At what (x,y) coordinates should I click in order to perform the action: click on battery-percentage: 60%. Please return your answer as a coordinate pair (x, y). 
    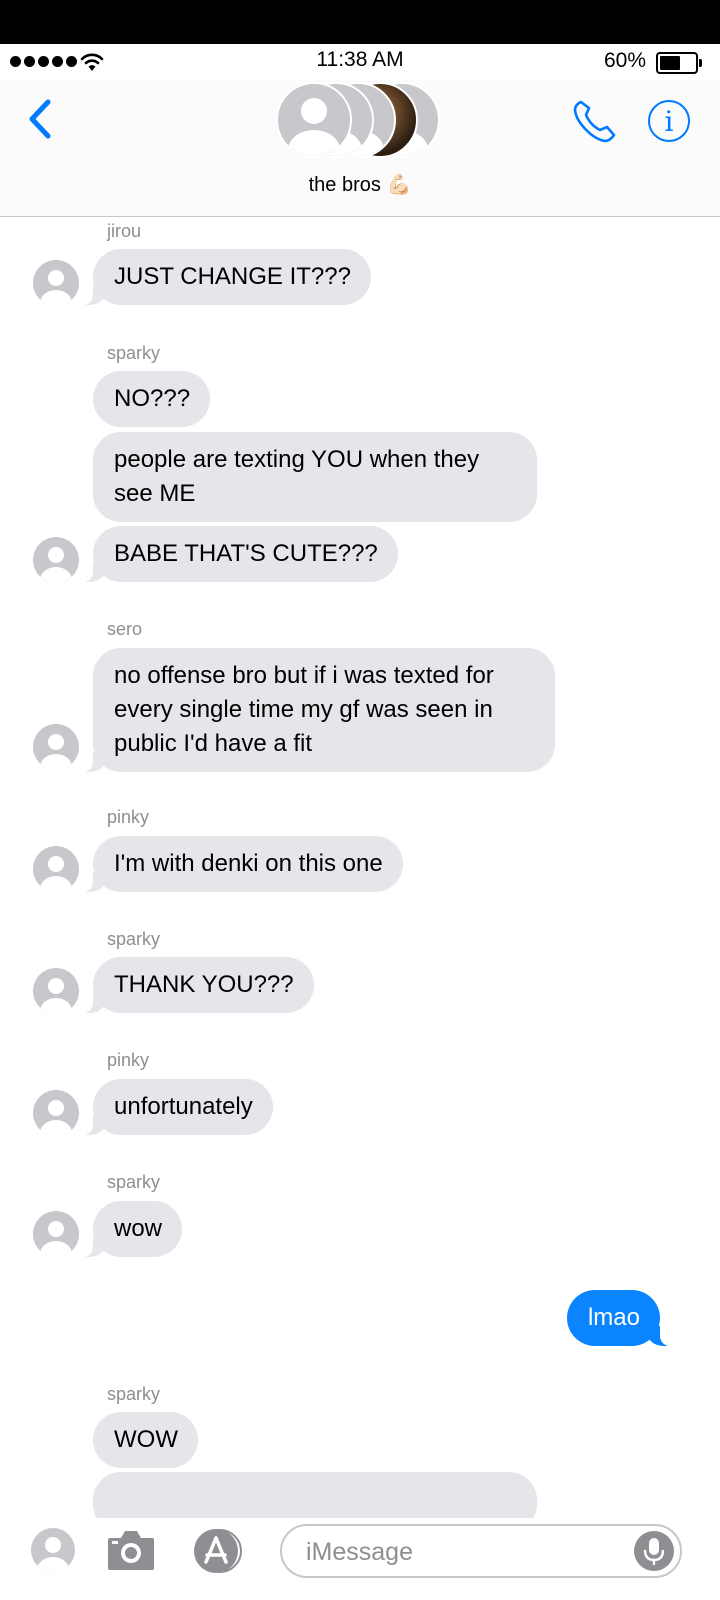
    Looking at the image, I should click on (624, 60).